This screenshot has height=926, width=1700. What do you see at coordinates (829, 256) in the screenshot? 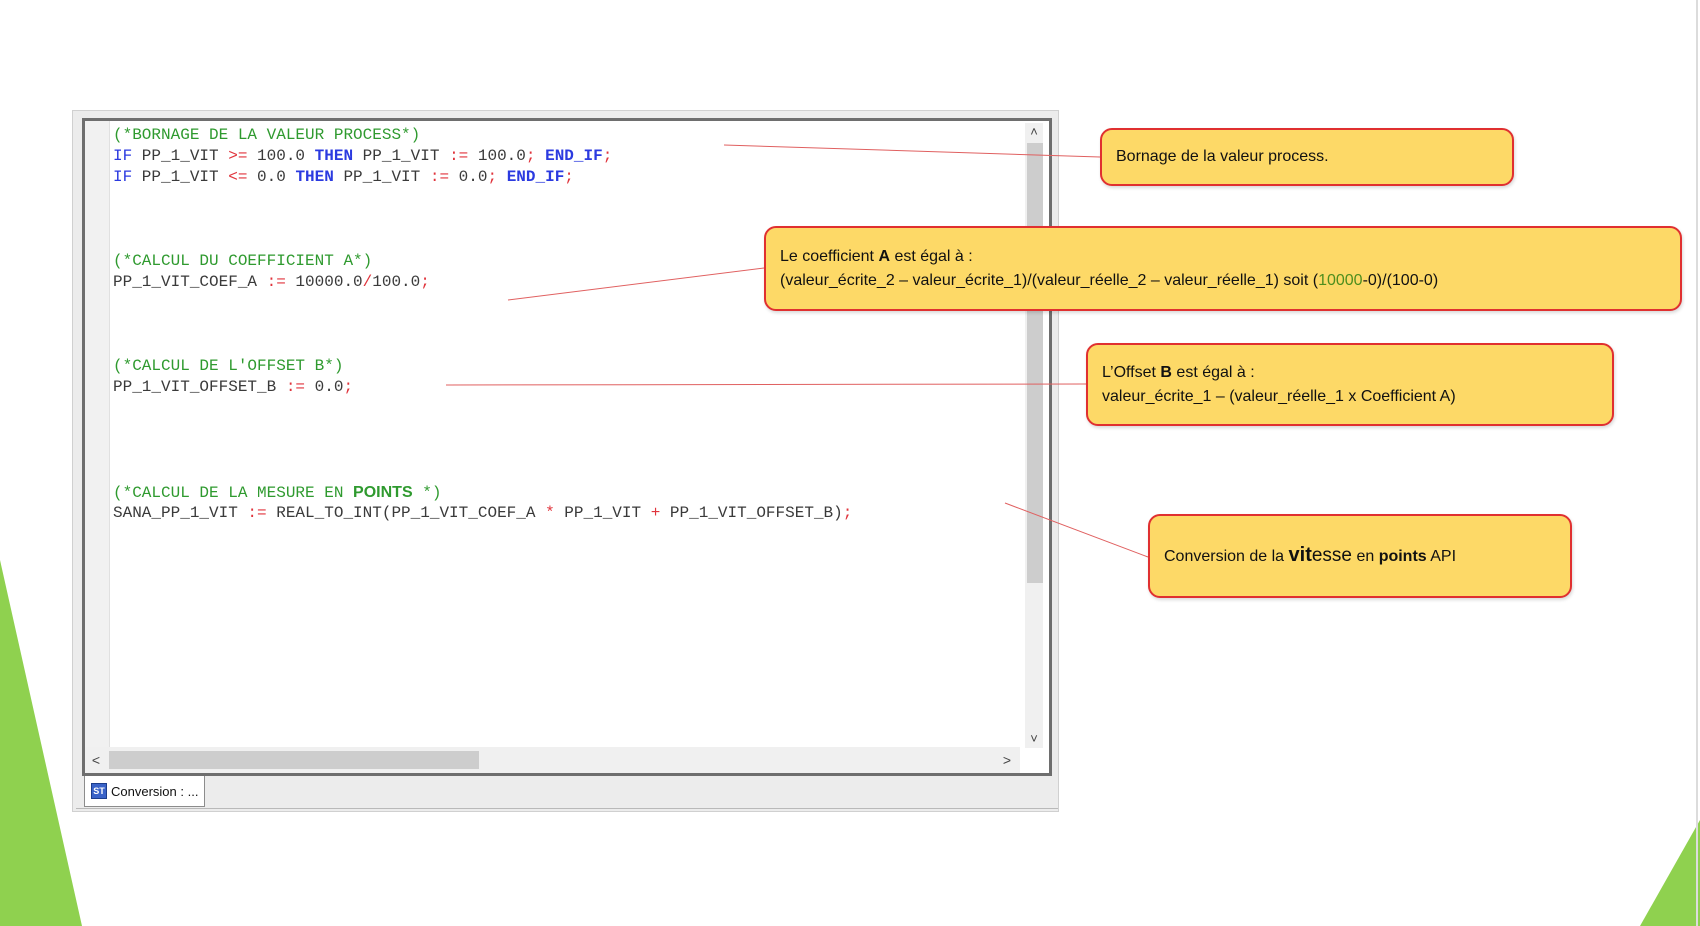
I see `coef-prefix: Le coefficient` at bounding box center [829, 256].